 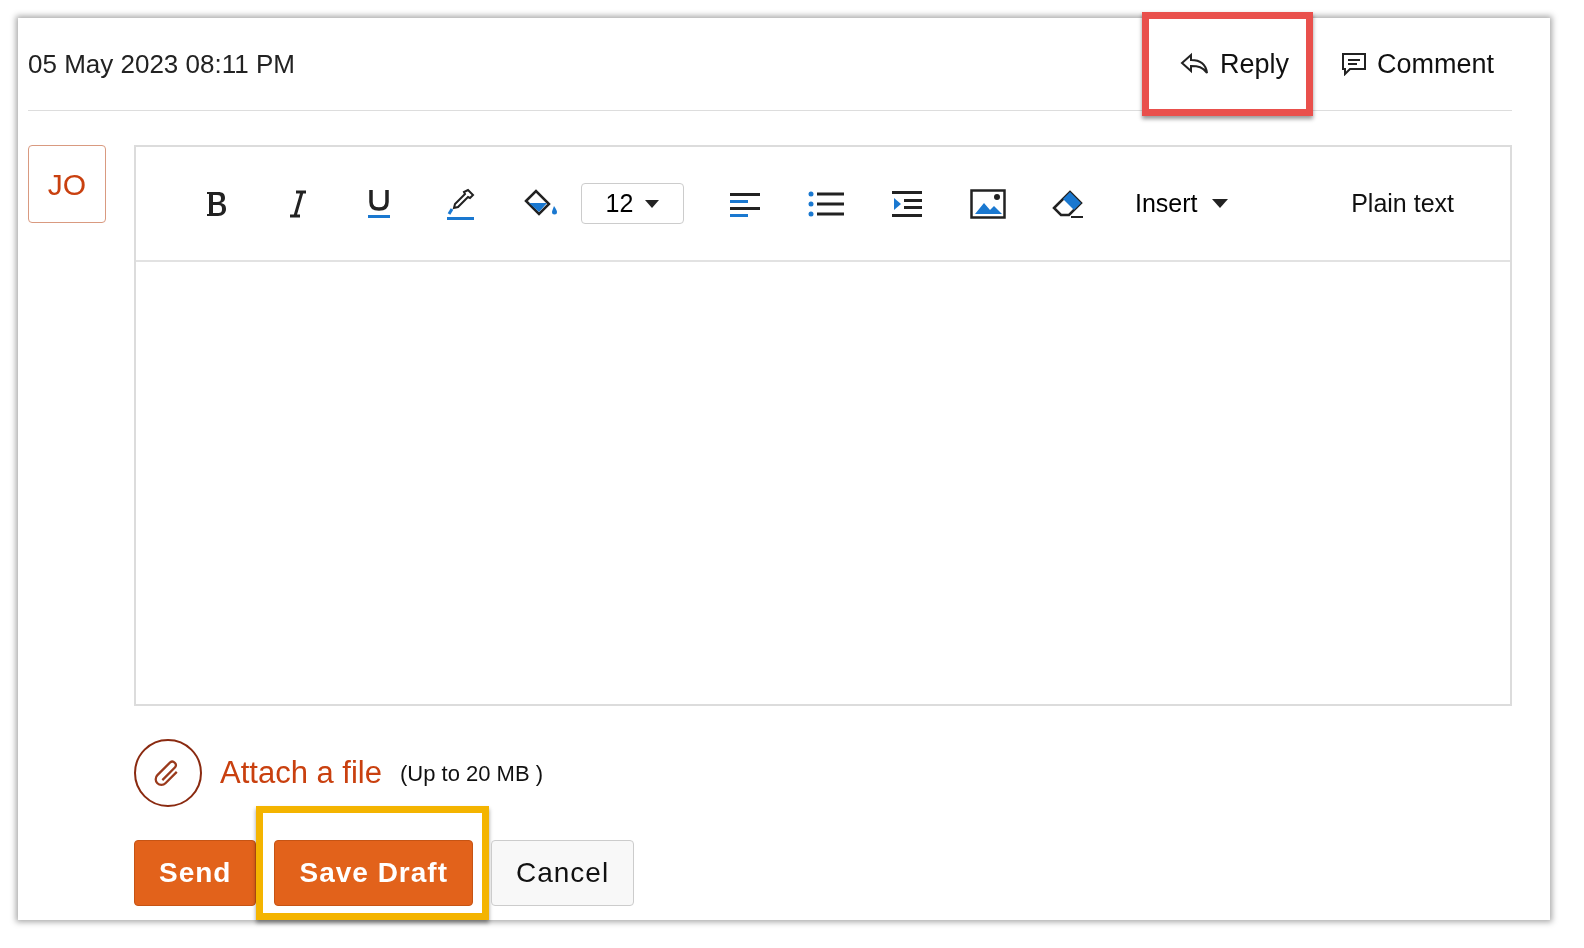 I want to click on paperclip-icon, so click(x=168, y=773).